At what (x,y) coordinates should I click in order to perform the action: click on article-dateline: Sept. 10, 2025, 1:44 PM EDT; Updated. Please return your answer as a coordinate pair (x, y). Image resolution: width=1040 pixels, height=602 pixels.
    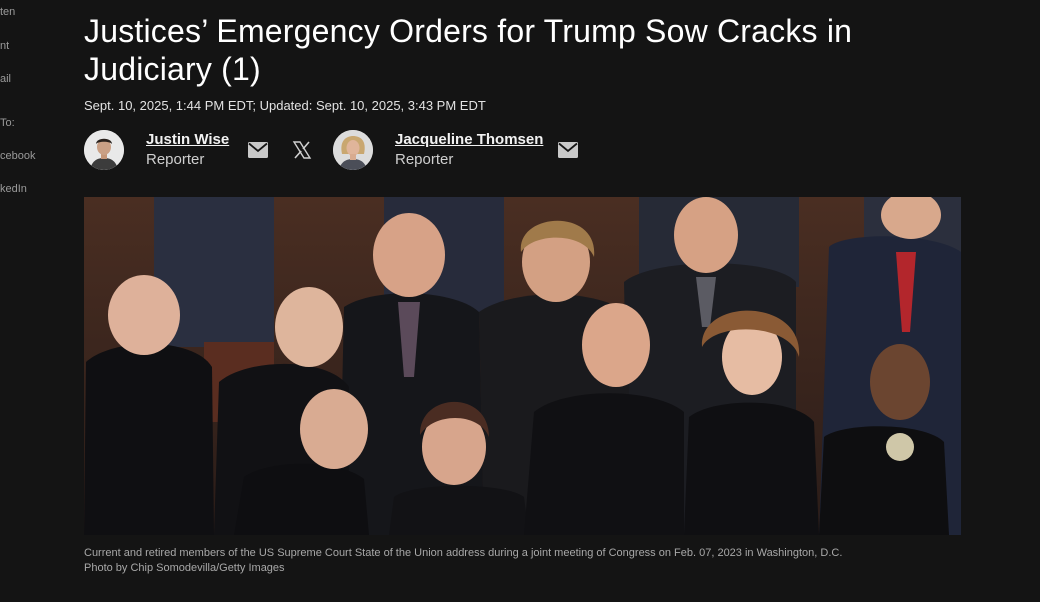
    Looking at the image, I should click on (285, 105).